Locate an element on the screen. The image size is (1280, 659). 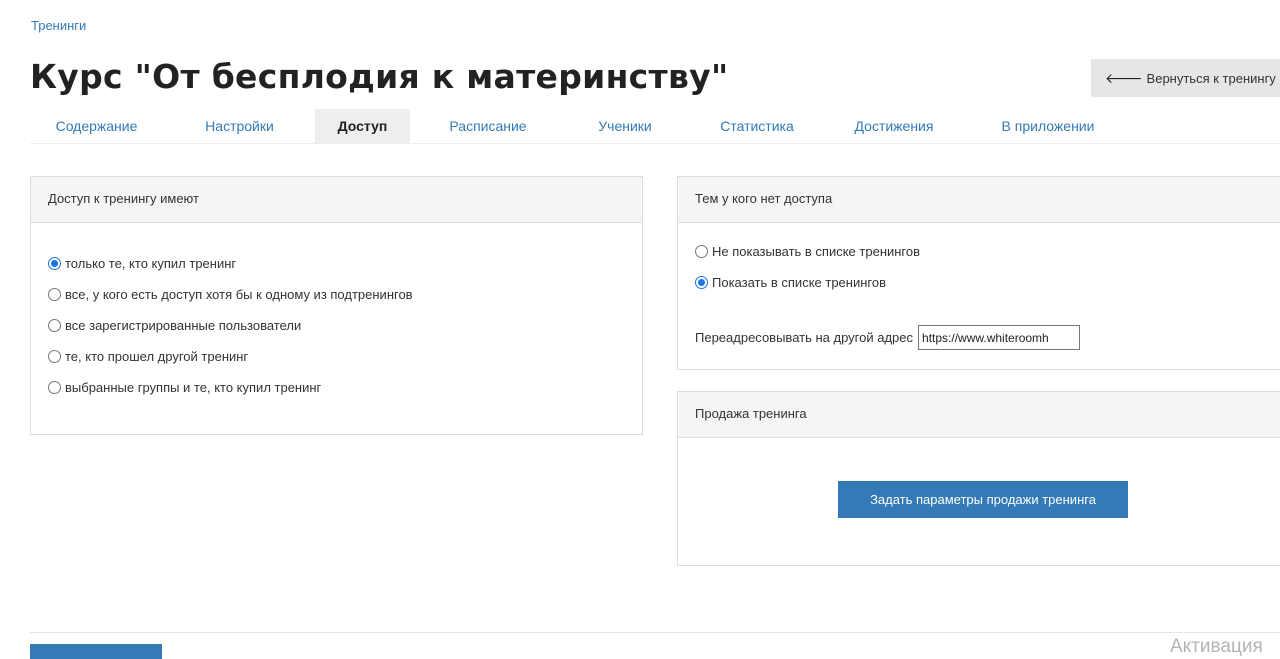
tab-statistics: Статистика is located at coordinates (757, 126).